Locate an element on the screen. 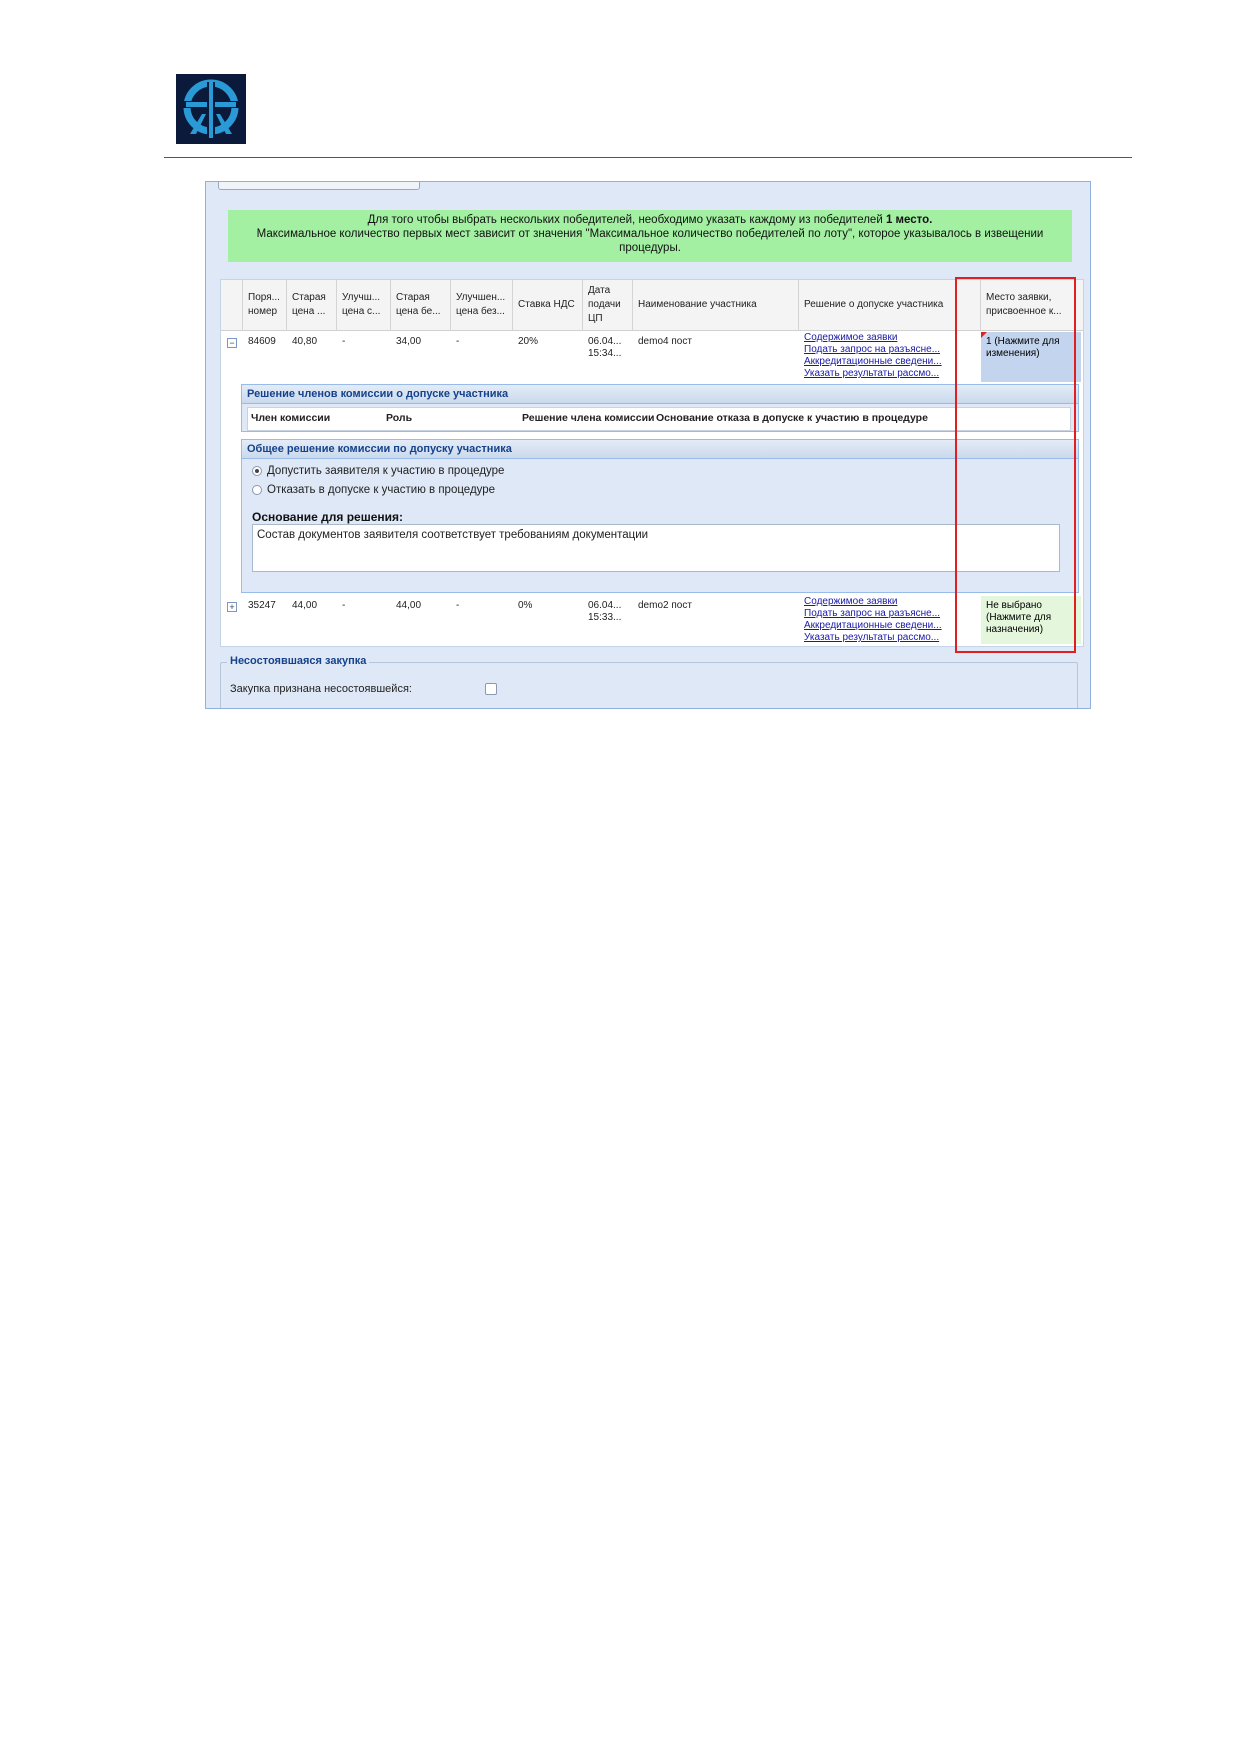 The width and height of the screenshot is (1239, 1752). row-collapse-icon: − is located at coordinates (232, 343).